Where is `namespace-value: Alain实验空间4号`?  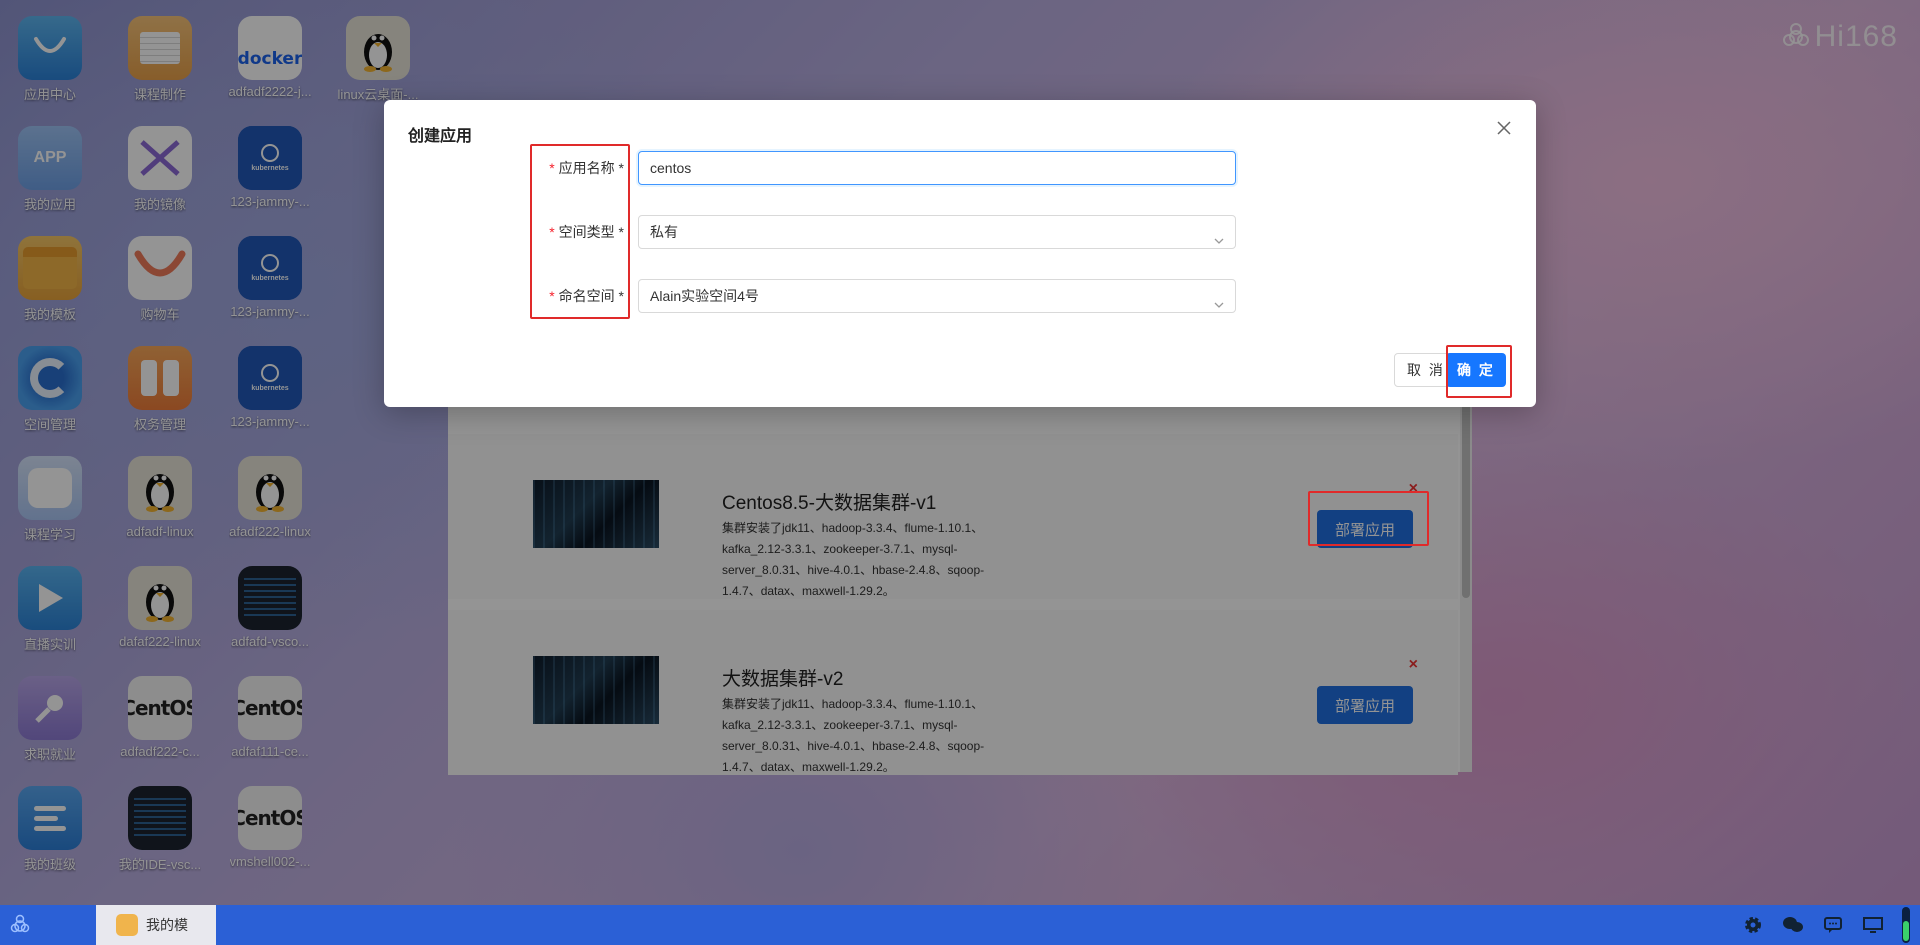 namespace-value: Alain实验空间4号 is located at coordinates (704, 296).